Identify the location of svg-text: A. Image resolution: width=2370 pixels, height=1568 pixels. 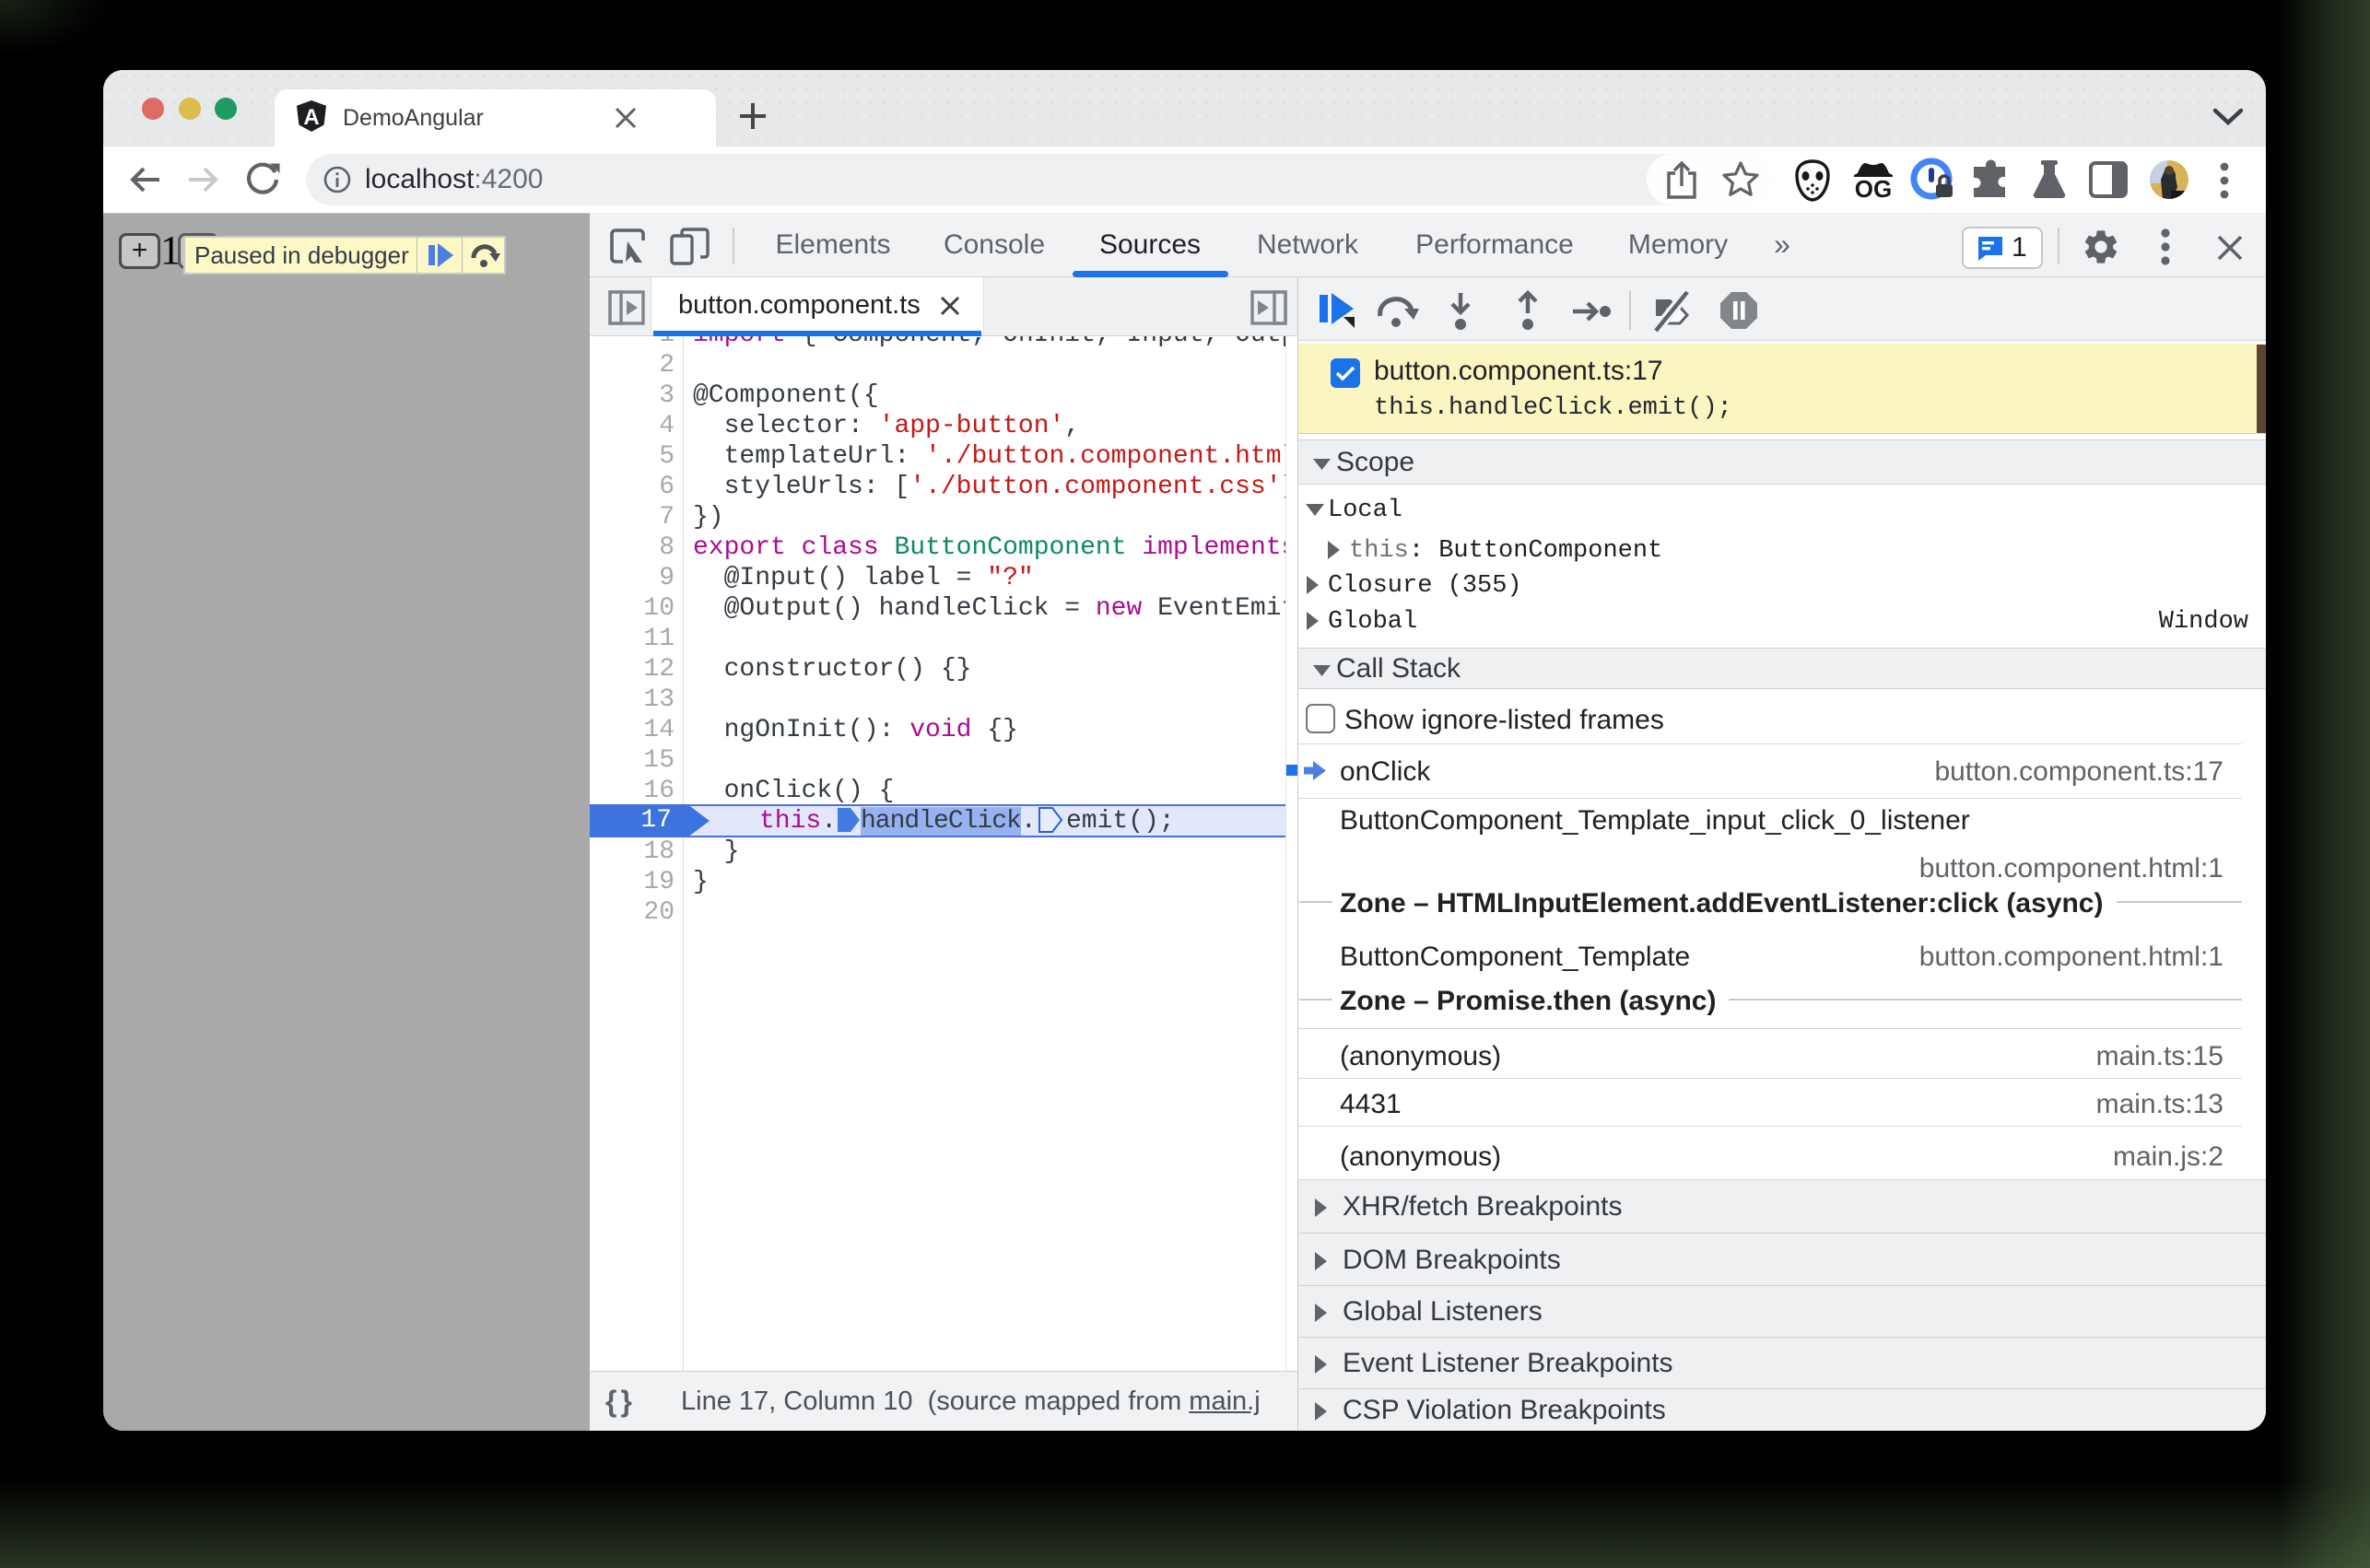
(311, 117).